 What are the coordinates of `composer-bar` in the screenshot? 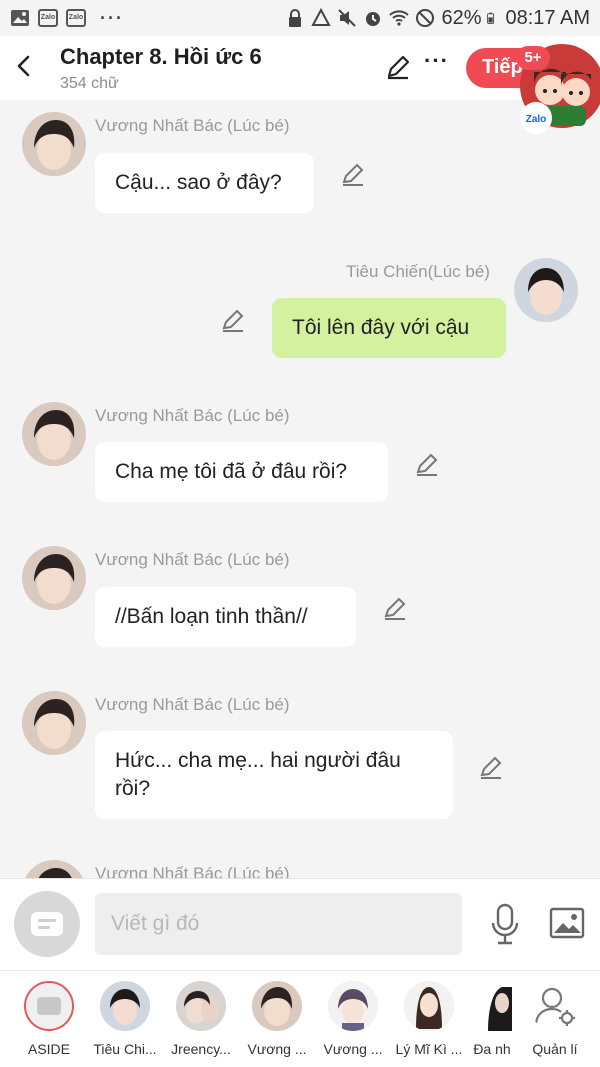 It's located at (300, 924).